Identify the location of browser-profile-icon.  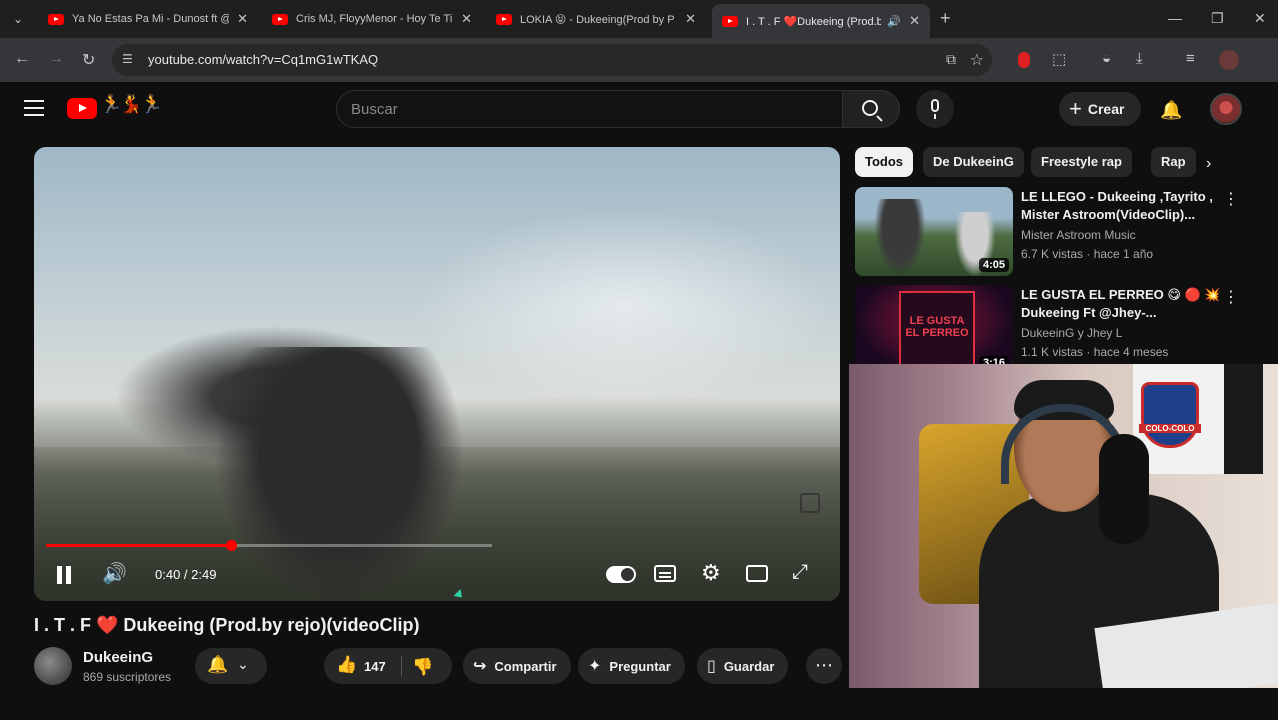
(1229, 60).